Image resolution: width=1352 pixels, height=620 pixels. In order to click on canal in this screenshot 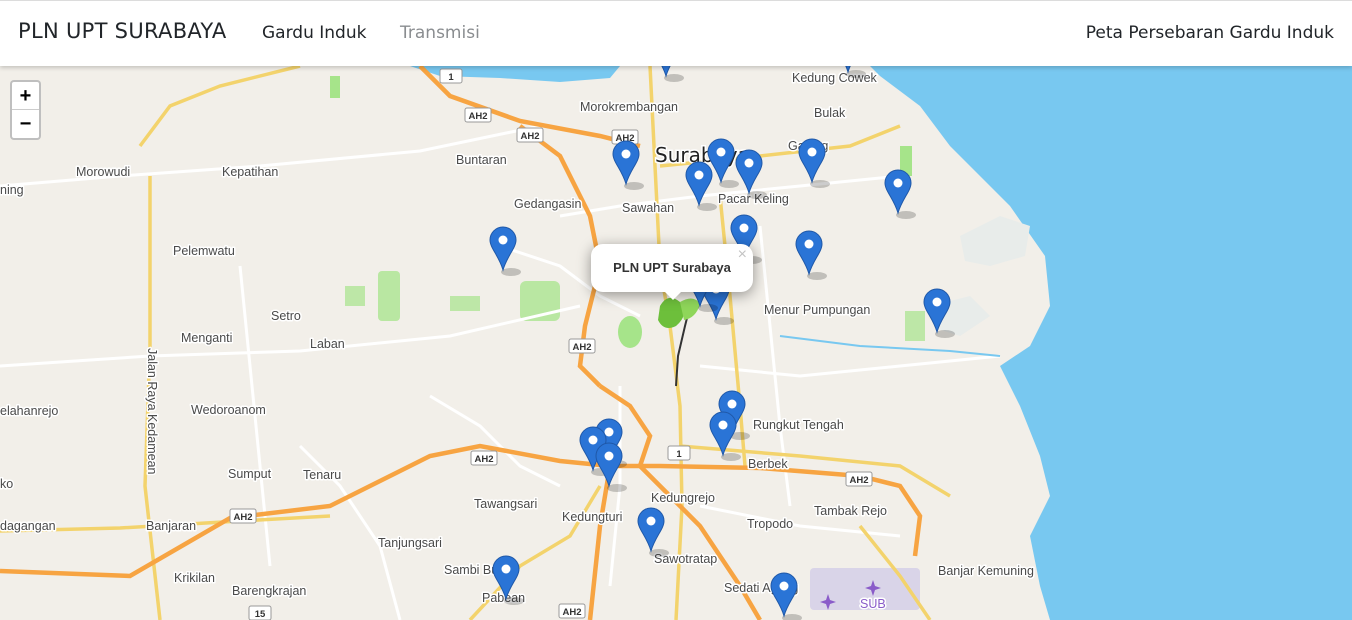, I will do `click(890, 346)`.